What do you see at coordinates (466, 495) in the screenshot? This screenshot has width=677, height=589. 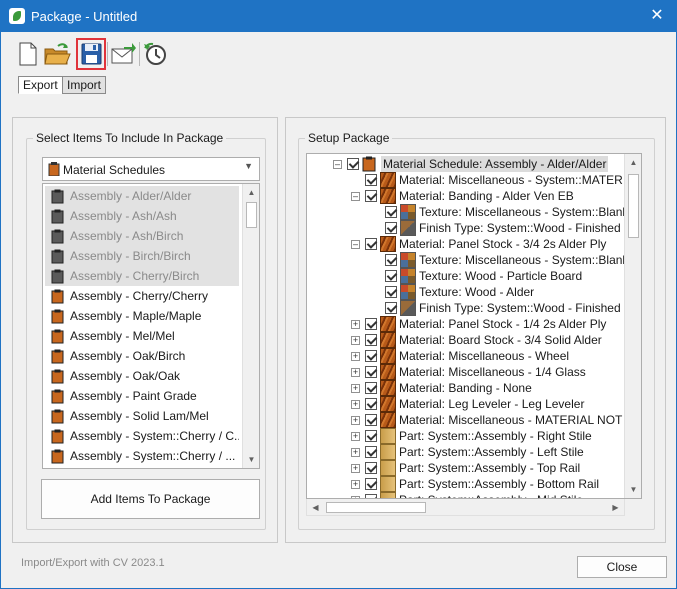 I see `tree-node: +Part: System::Assembly - Mid Stile` at bounding box center [466, 495].